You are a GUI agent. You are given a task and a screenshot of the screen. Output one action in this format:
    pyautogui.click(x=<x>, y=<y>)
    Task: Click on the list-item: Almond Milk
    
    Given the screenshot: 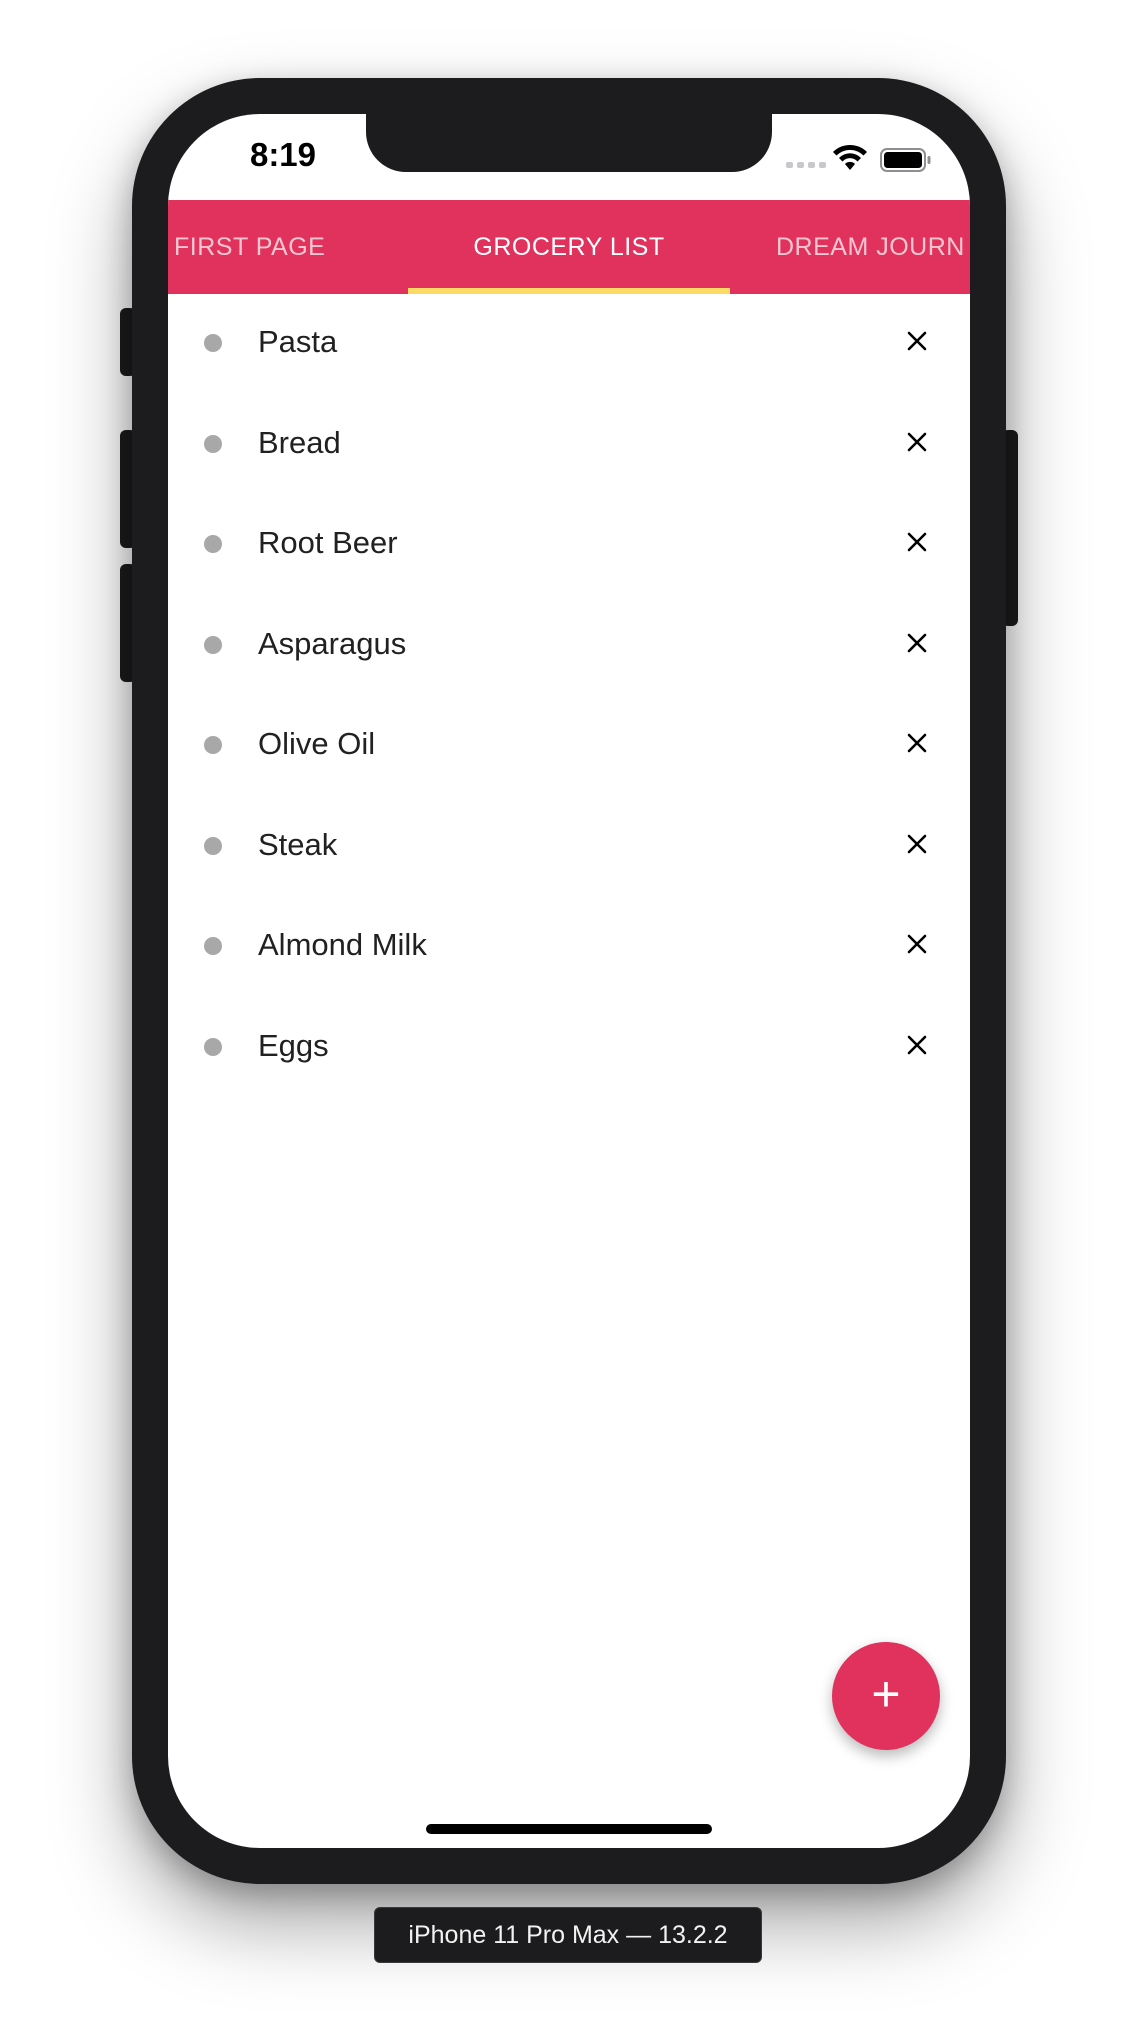 What is the action you would take?
    pyautogui.click(x=569, y=947)
    